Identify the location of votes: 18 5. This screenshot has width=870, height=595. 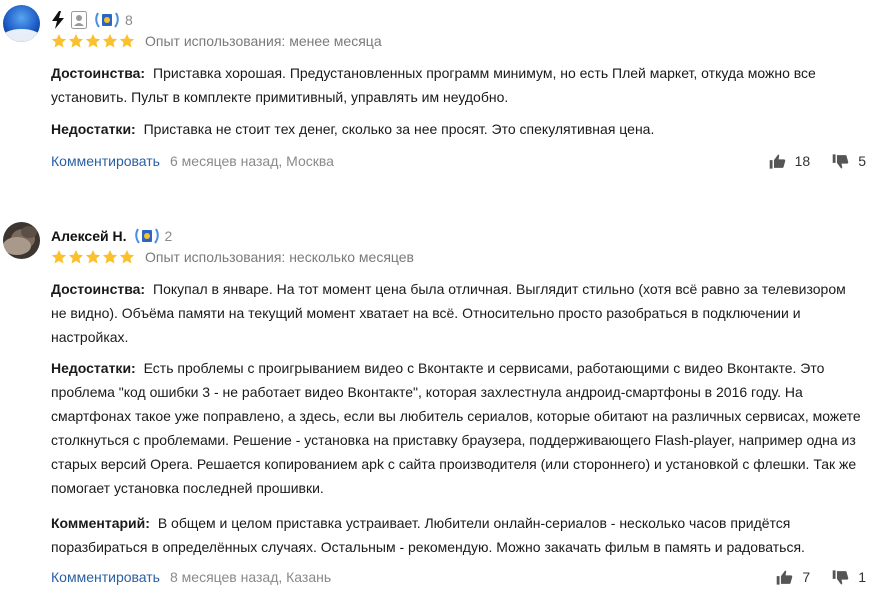
(817, 161).